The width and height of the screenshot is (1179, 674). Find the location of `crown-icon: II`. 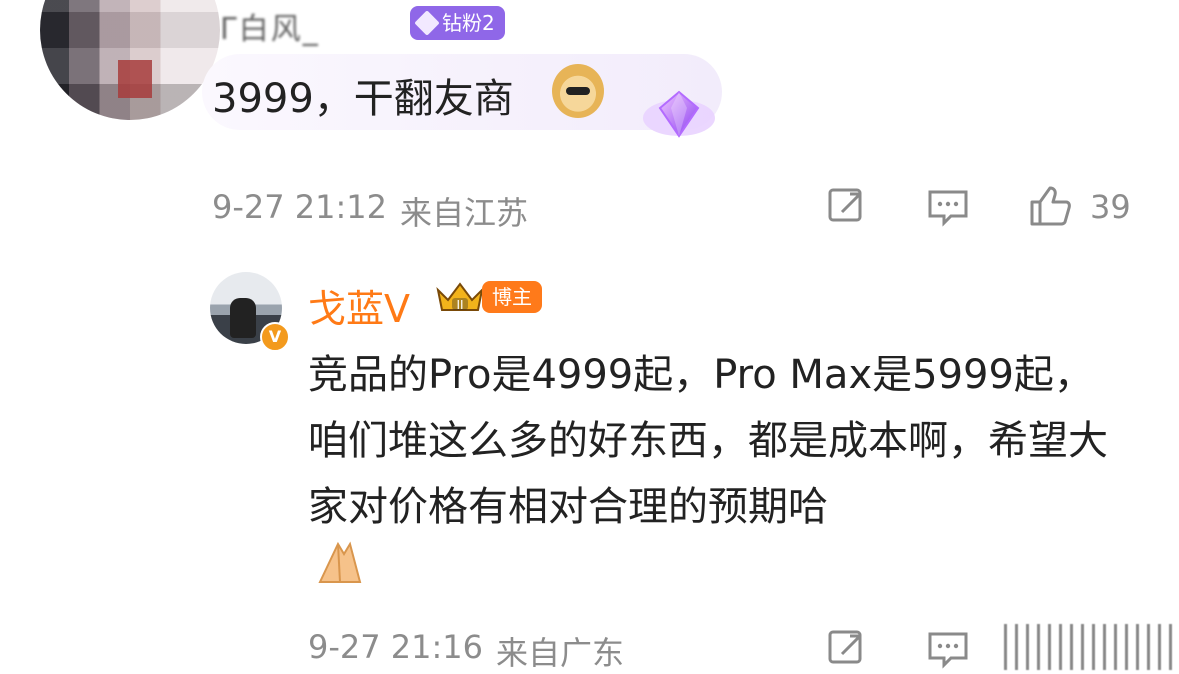

crown-icon: II is located at coordinates (460, 297).